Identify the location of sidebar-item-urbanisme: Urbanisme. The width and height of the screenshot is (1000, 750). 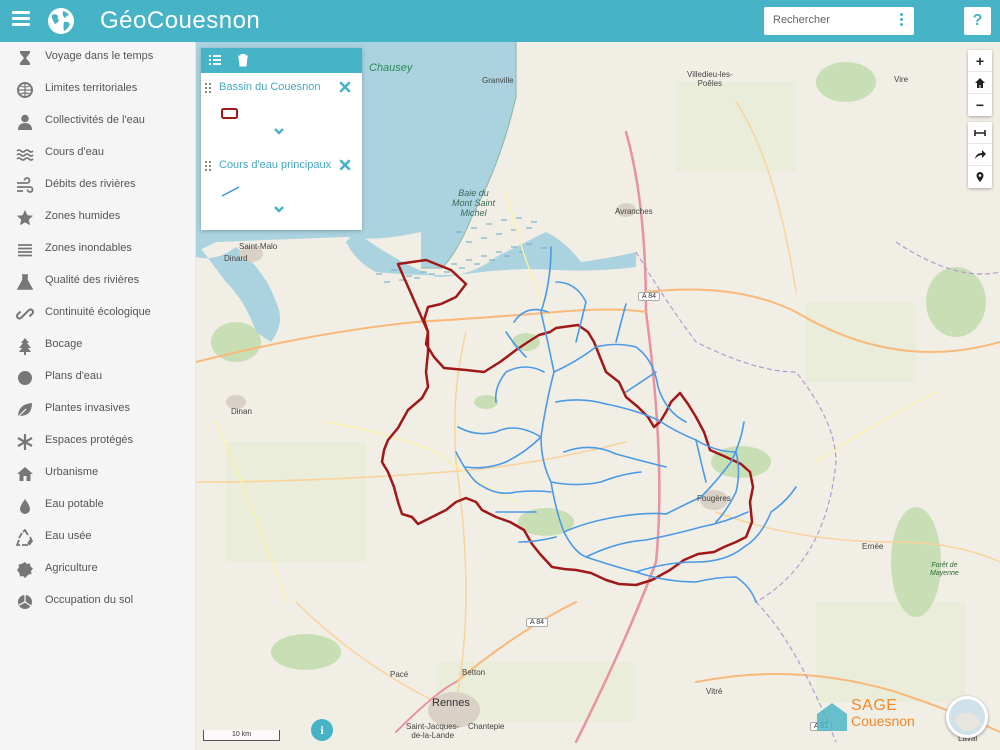
(98, 476).